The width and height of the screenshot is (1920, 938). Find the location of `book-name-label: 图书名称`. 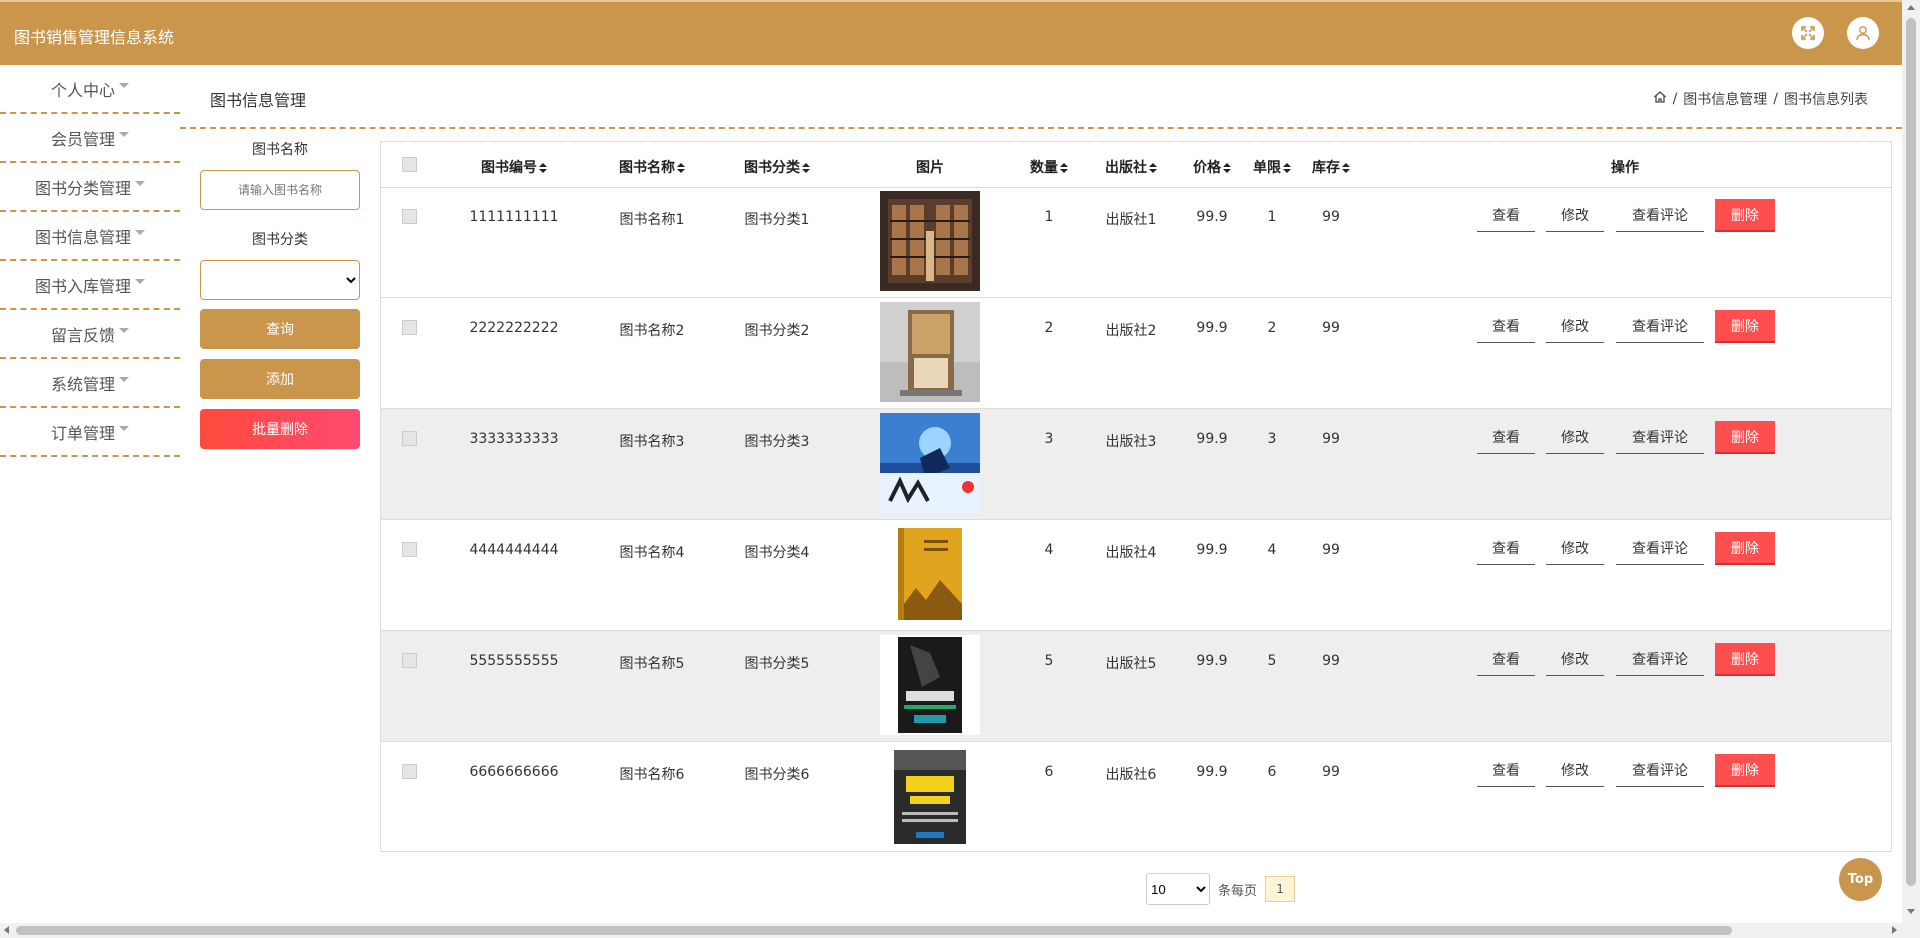

book-name-label: 图书名称 is located at coordinates (280, 150).